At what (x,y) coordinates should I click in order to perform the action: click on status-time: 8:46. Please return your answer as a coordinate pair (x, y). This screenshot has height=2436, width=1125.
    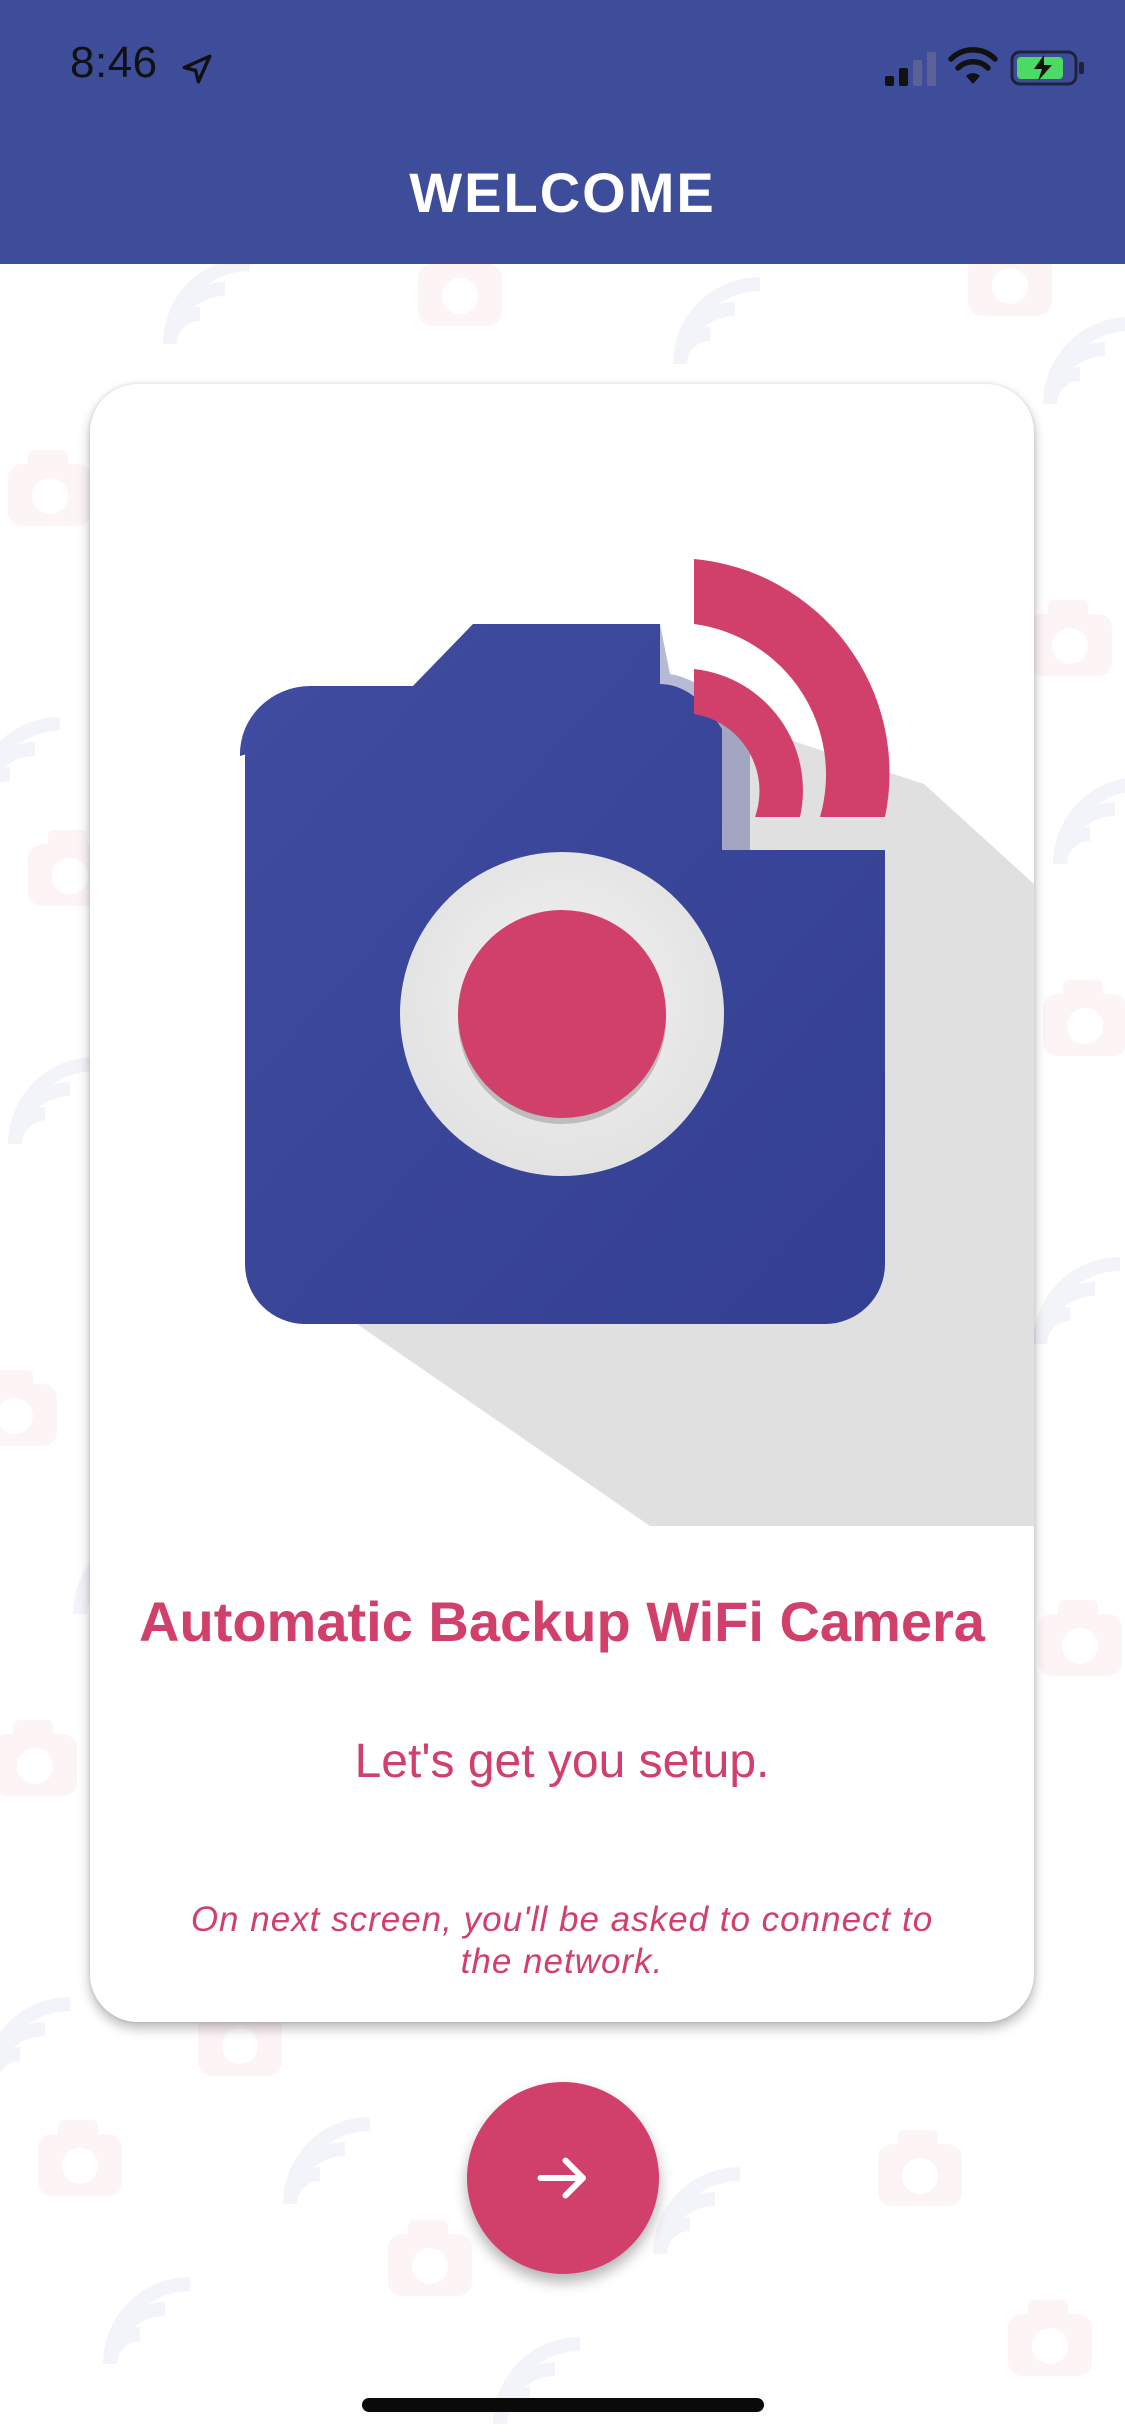
    Looking at the image, I should click on (114, 62).